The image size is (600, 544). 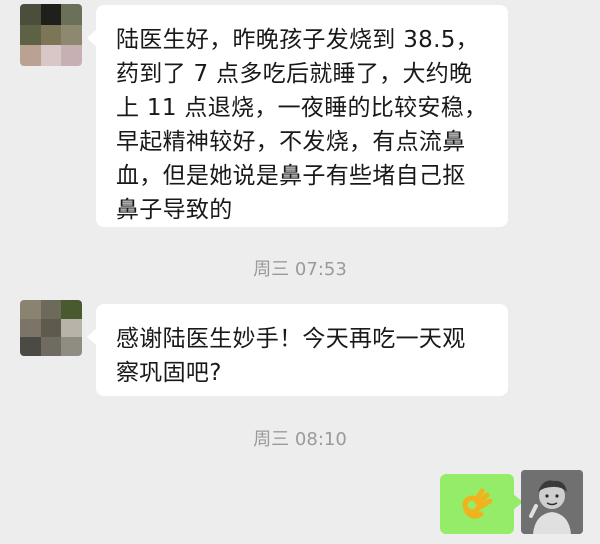 What do you see at coordinates (300, 439) in the screenshot?
I see `message-timestamp: 周三 08:10` at bounding box center [300, 439].